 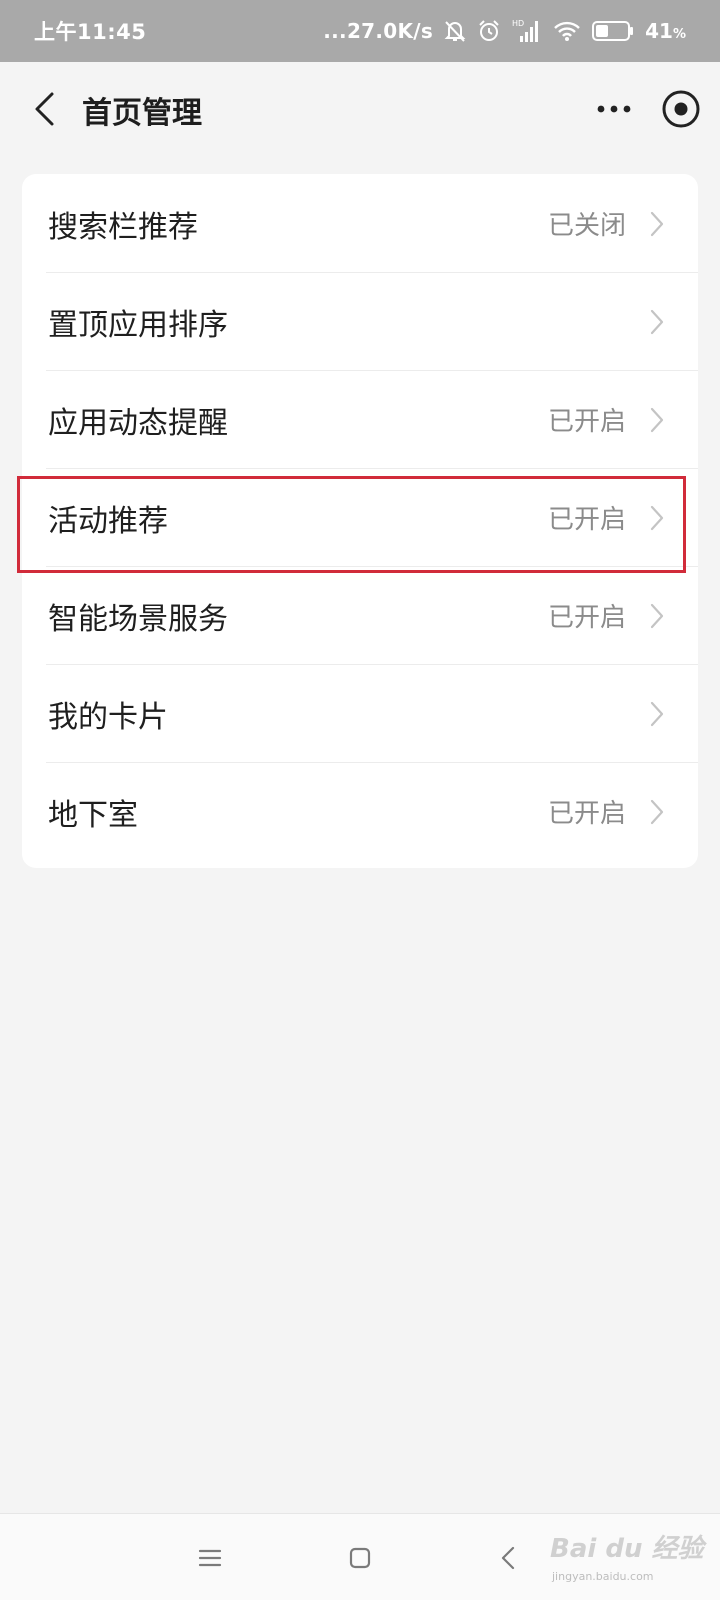 I want to click on mini-program-target-icon, so click(x=681, y=109).